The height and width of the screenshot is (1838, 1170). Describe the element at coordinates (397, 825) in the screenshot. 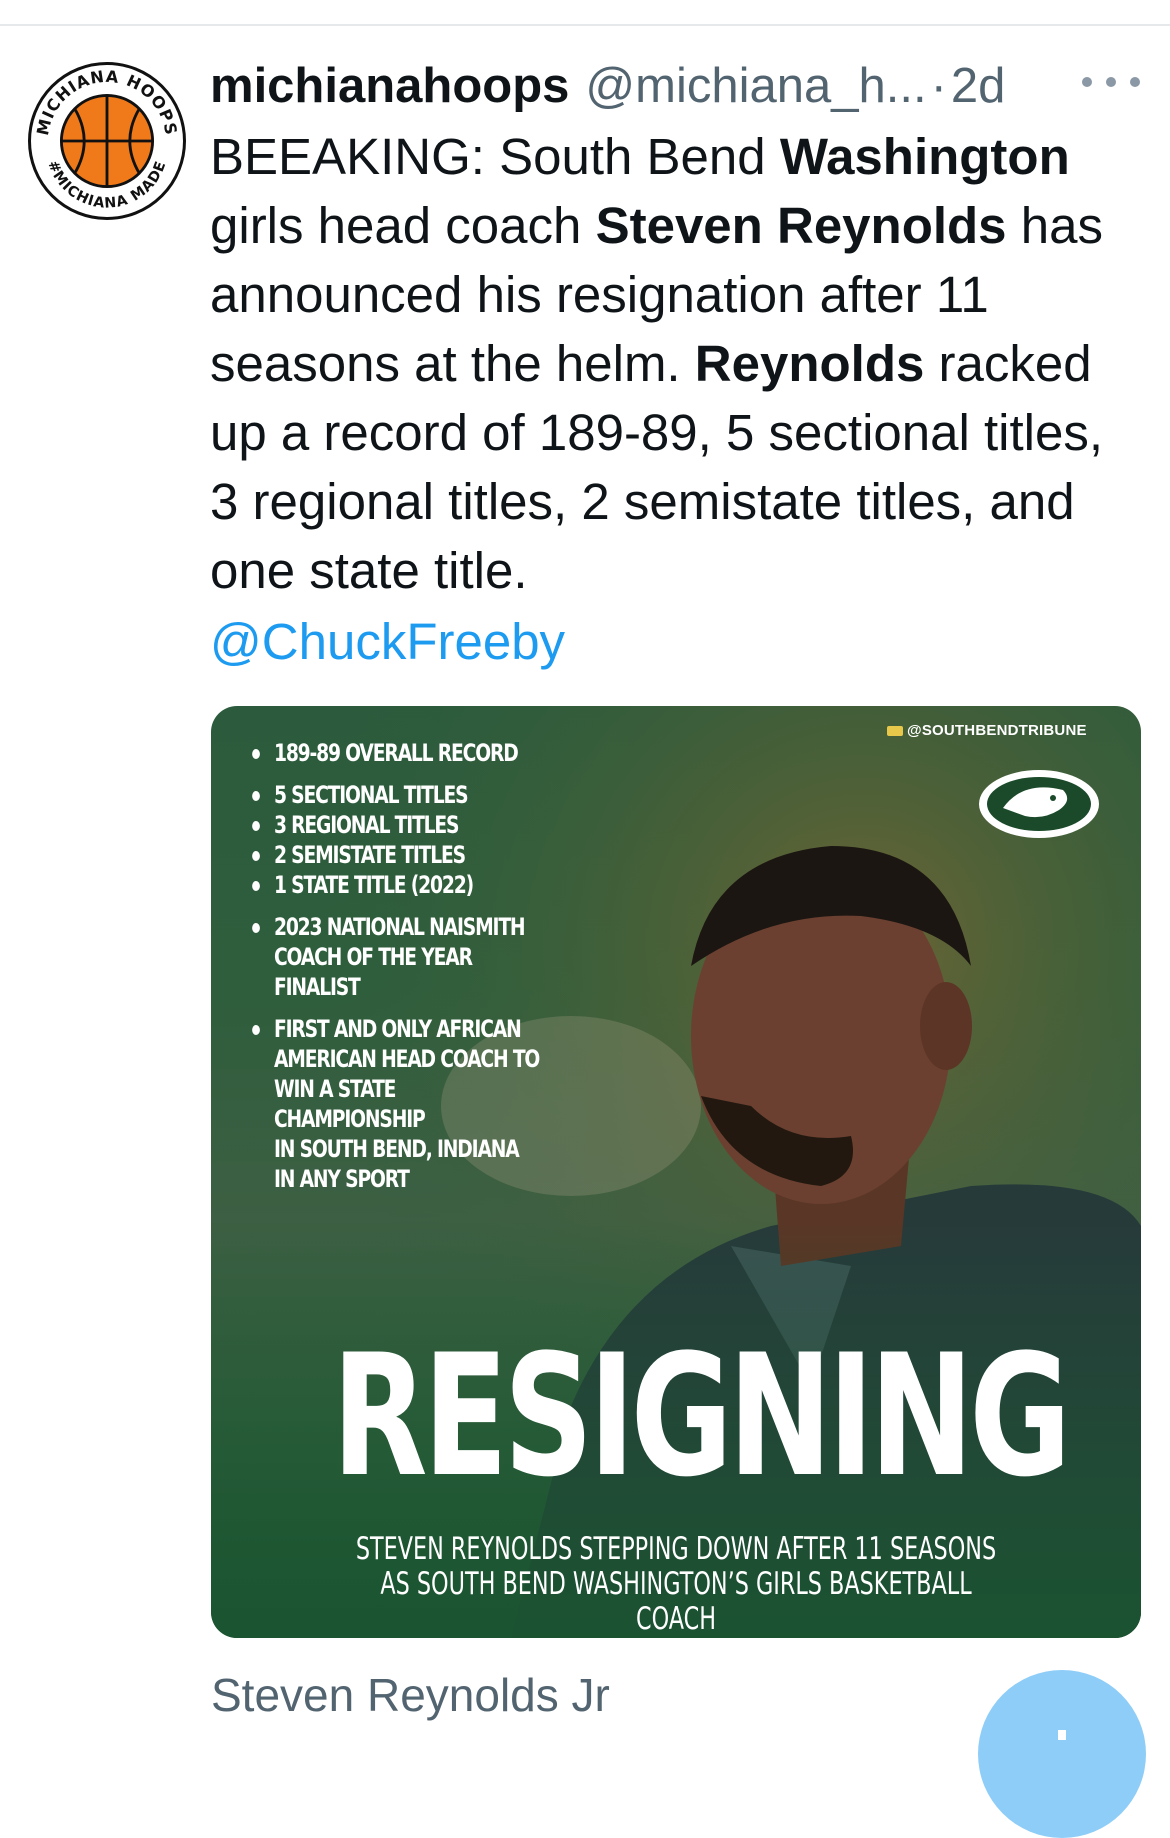

I see `stat-item: 3 REGIONAL TITLES` at that location.